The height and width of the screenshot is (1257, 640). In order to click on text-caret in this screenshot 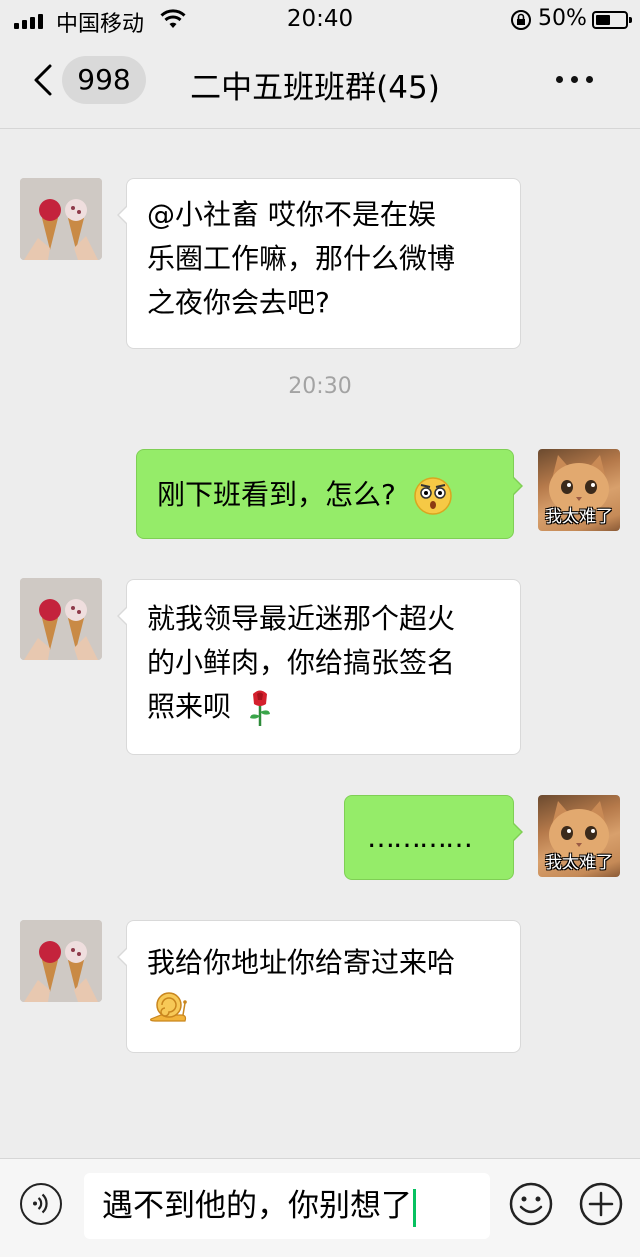, I will do `click(414, 1207)`.